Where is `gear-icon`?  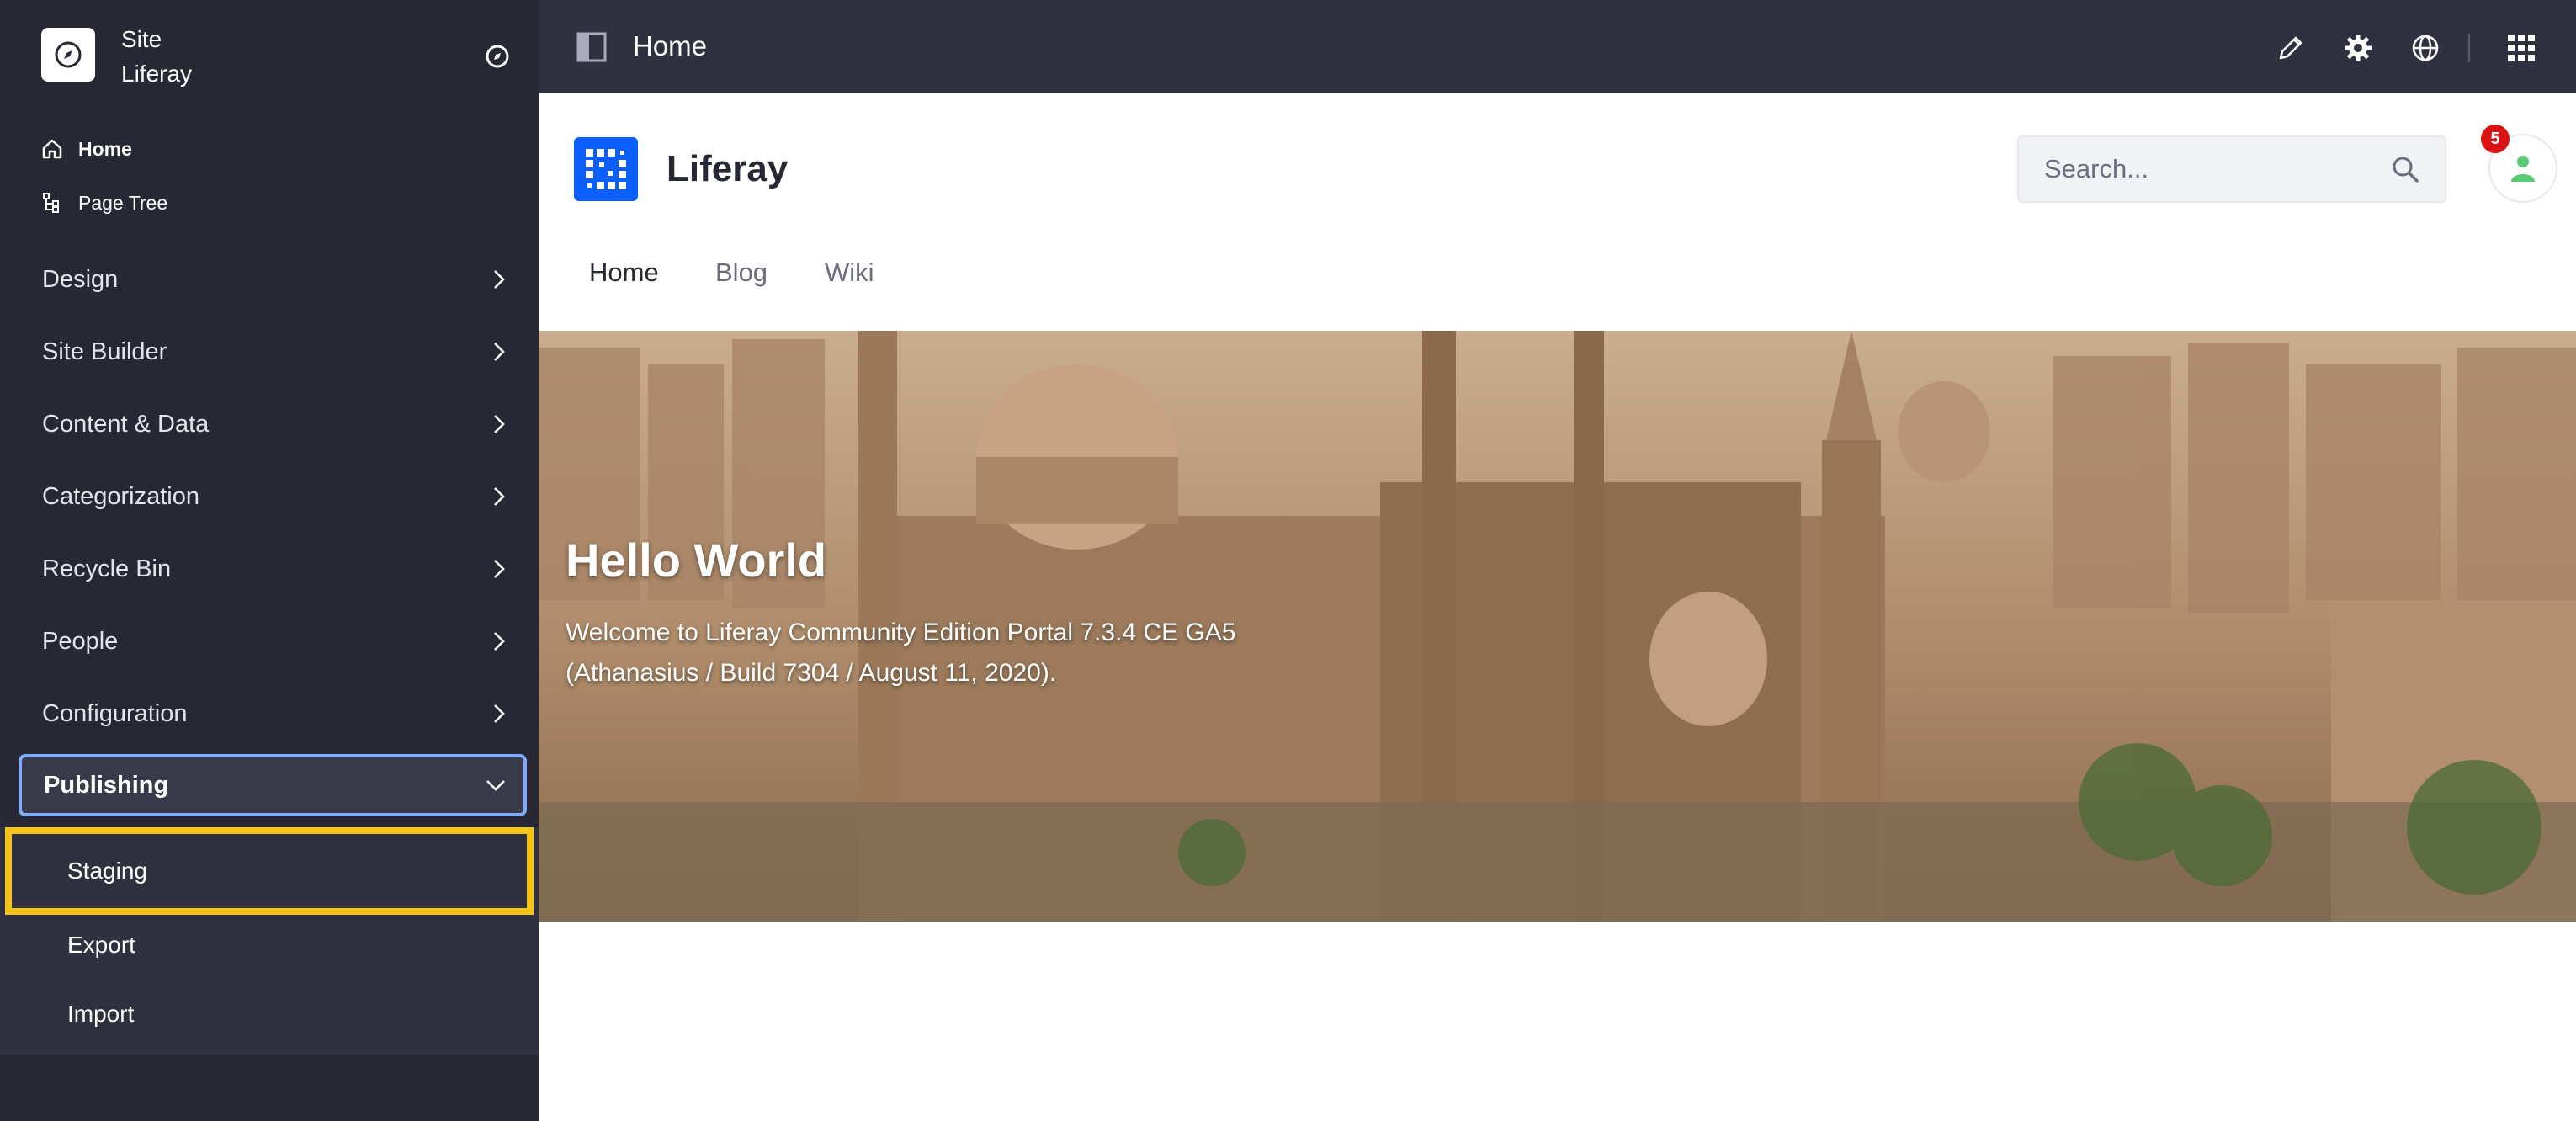
gear-icon is located at coordinates (2358, 48).